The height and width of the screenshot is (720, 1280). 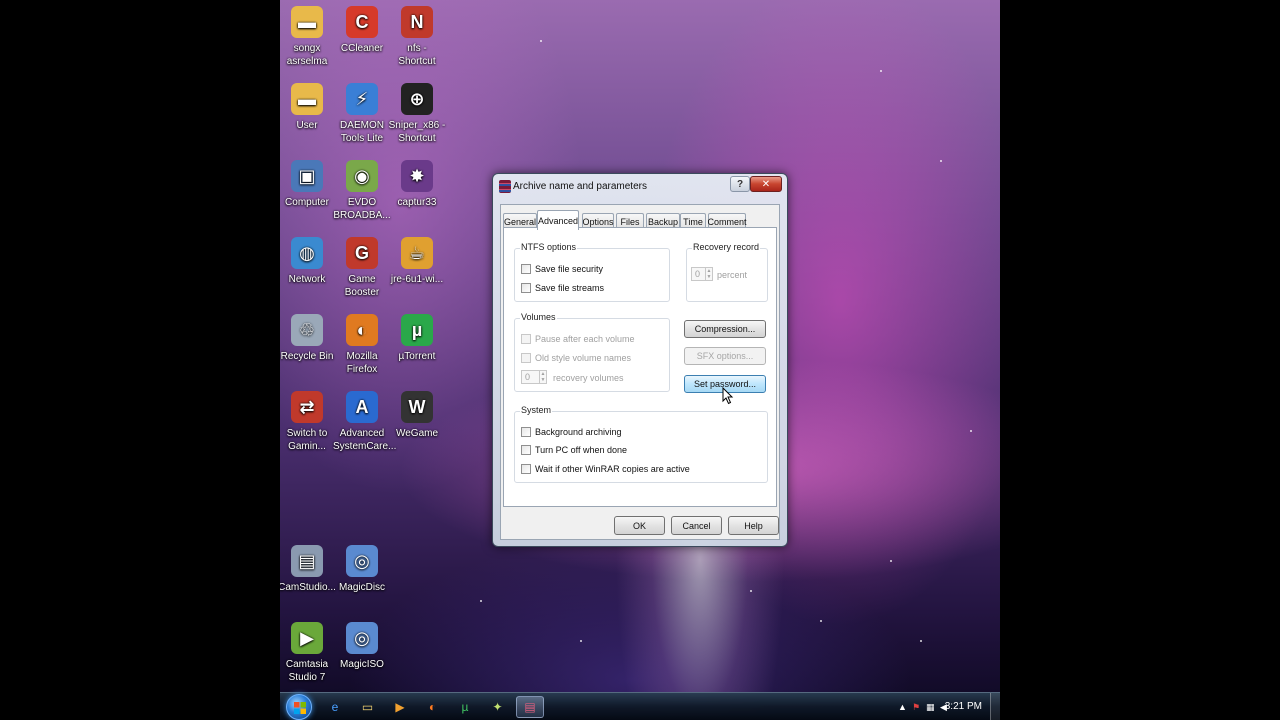 I want to click on daemon-tools-icon: ⚡, so click(x=362, y=99).